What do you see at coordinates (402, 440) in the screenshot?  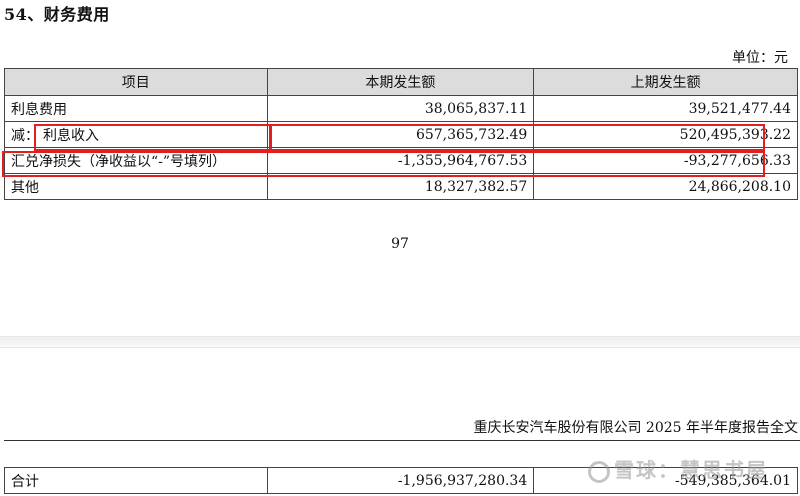 I see `footer-divider` at bounding box center [402, 440].